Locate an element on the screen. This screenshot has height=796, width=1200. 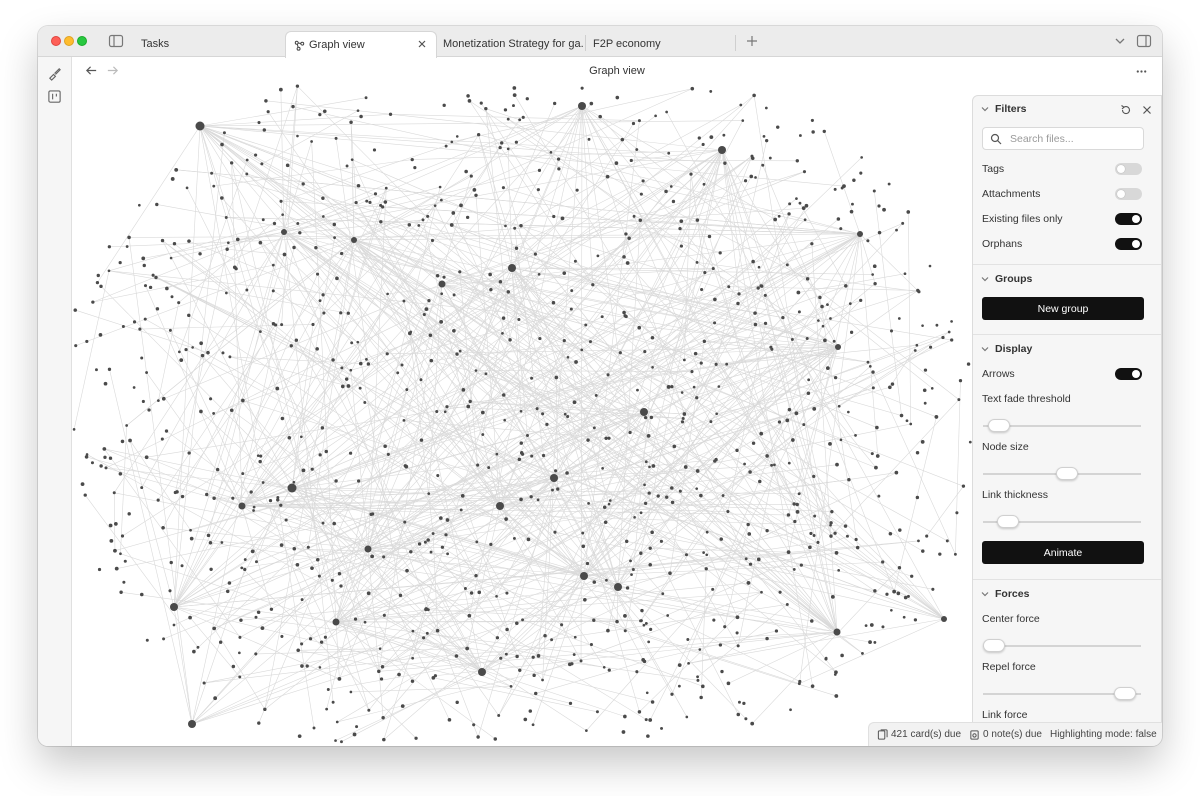
filters-section-header: Filters is located at coordinates (1004, 109).